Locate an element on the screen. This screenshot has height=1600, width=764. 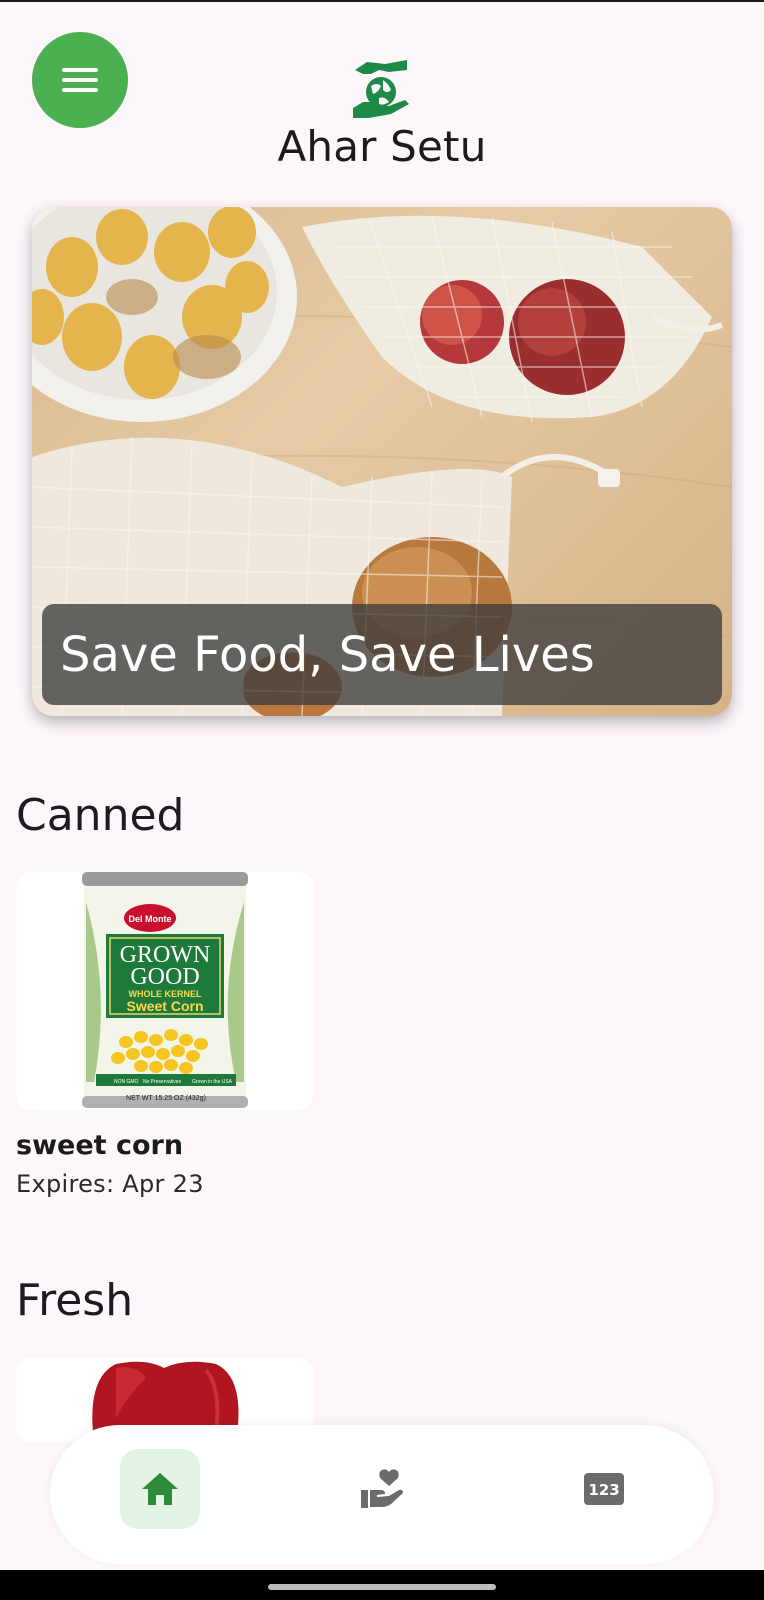
home-icon is located at coordinates (160, 1489).